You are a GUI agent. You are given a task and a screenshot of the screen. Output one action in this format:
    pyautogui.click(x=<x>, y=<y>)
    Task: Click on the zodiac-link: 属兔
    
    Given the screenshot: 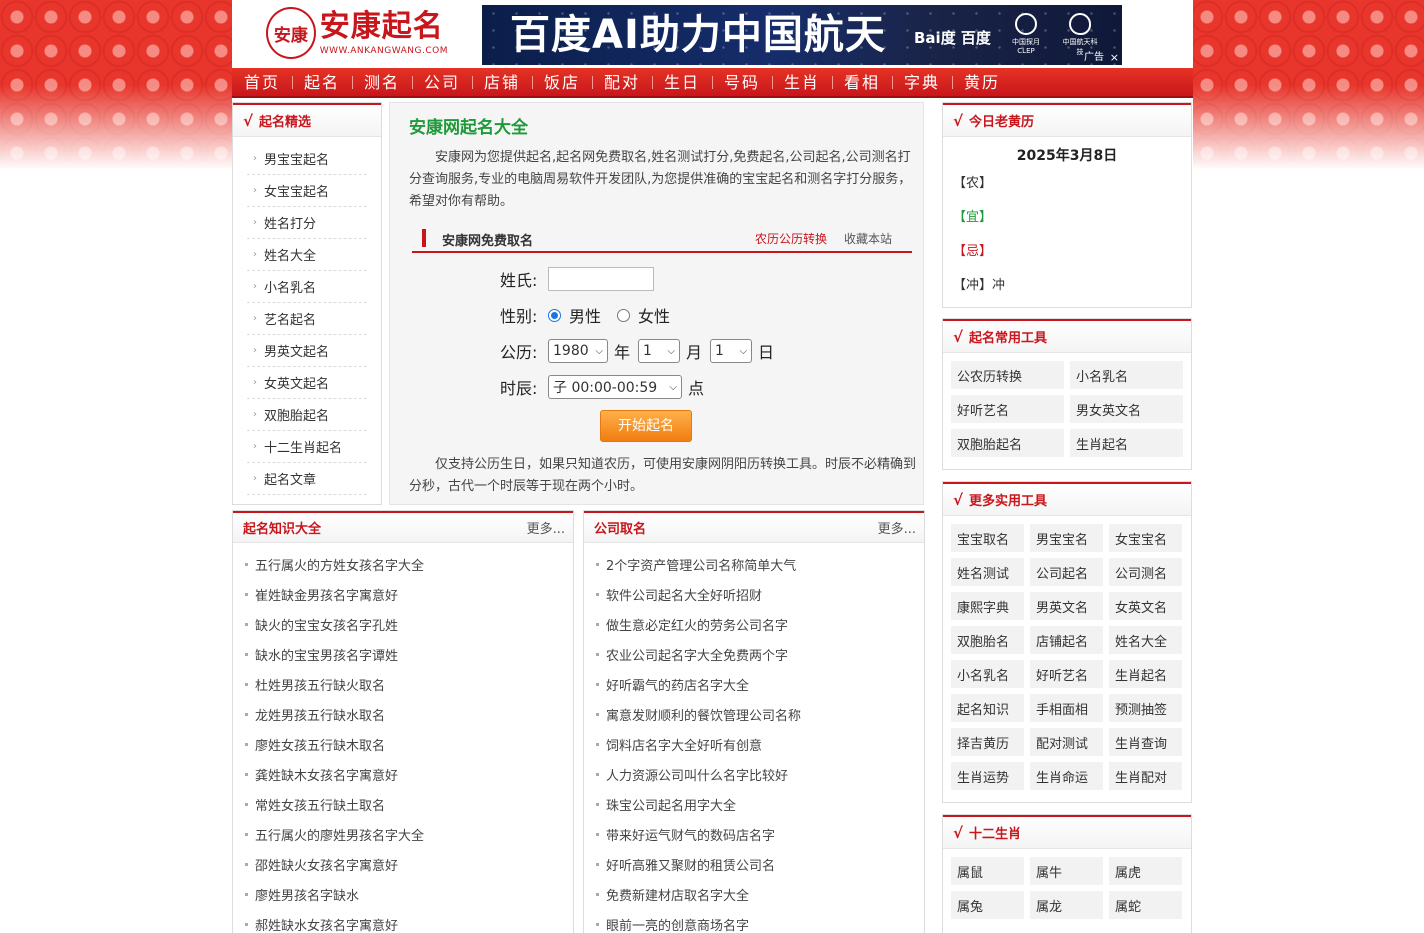 What is the action you would take?
    pyautogui.click(x=987, y=905)
    